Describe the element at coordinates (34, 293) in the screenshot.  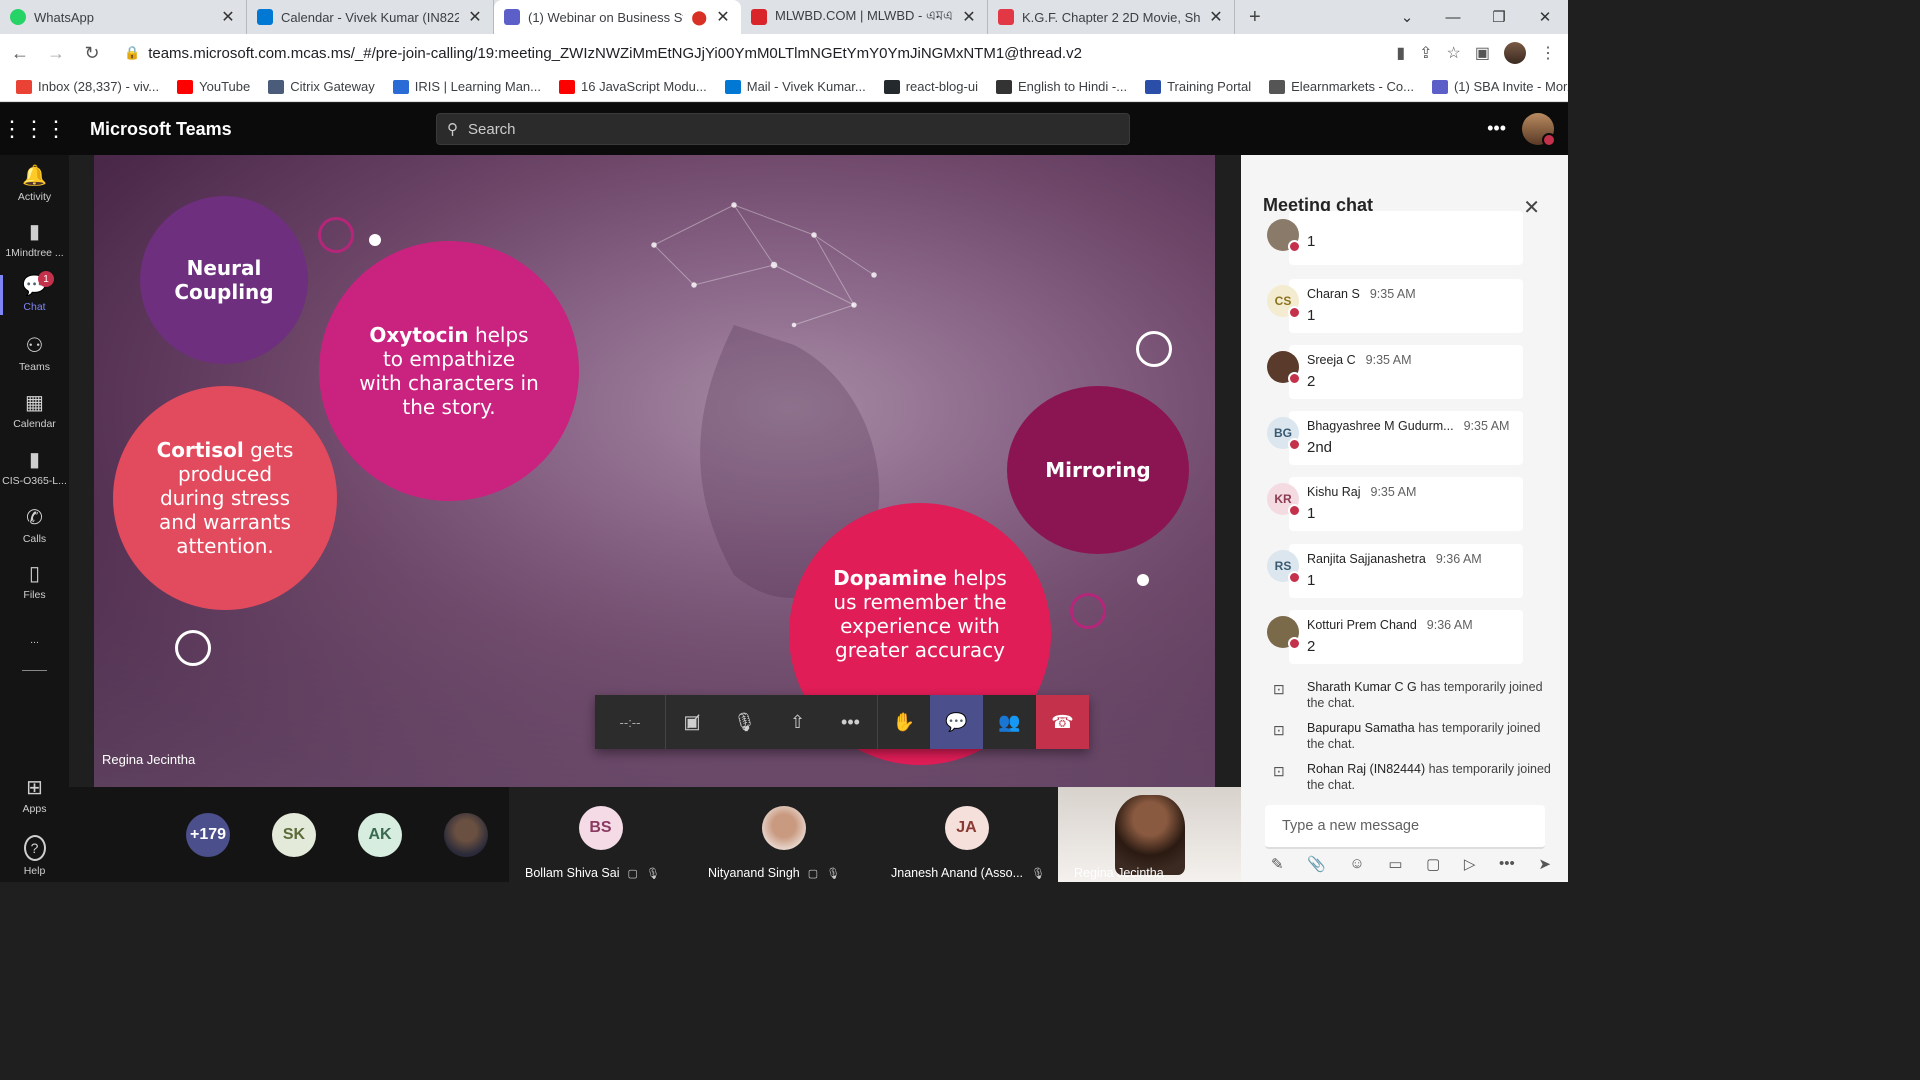
I see `rail-item: 💬 Chat 1` at that location.